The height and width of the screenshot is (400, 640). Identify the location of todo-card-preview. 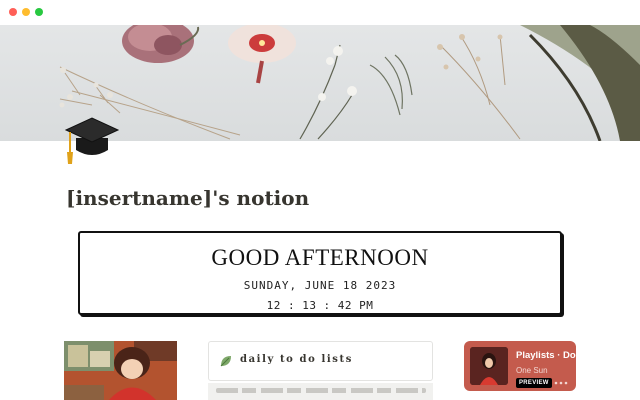
(320, 391).